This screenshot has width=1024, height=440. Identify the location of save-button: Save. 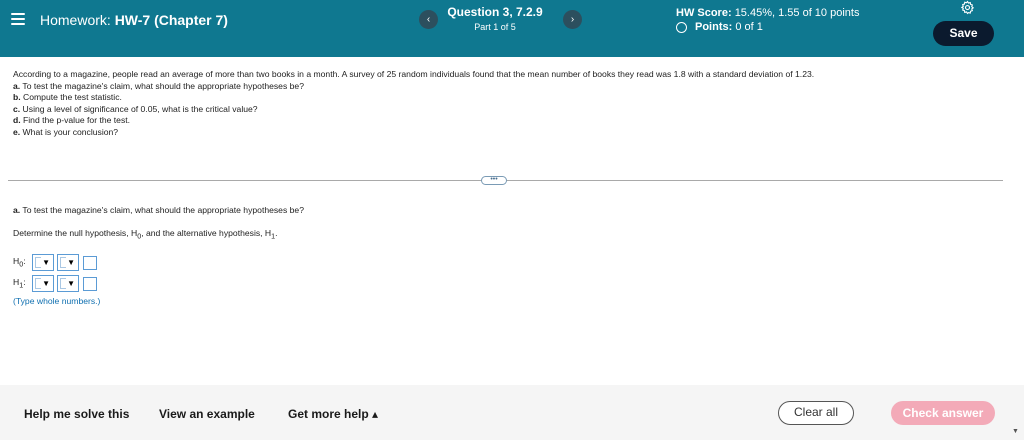
(963, 33).